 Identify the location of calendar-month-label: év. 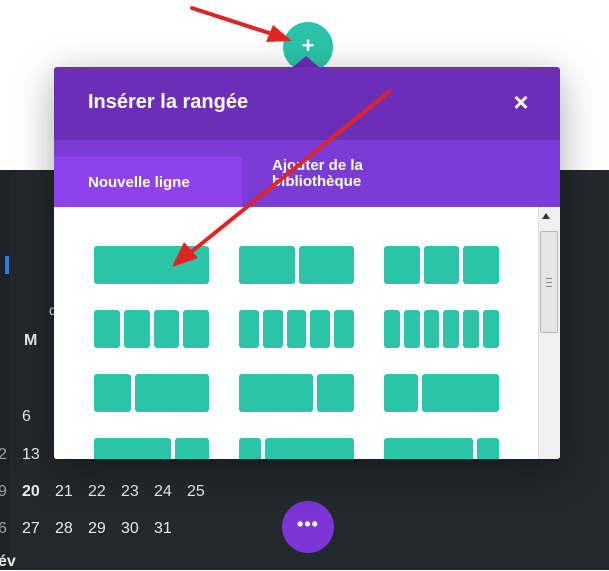
(8, 561).